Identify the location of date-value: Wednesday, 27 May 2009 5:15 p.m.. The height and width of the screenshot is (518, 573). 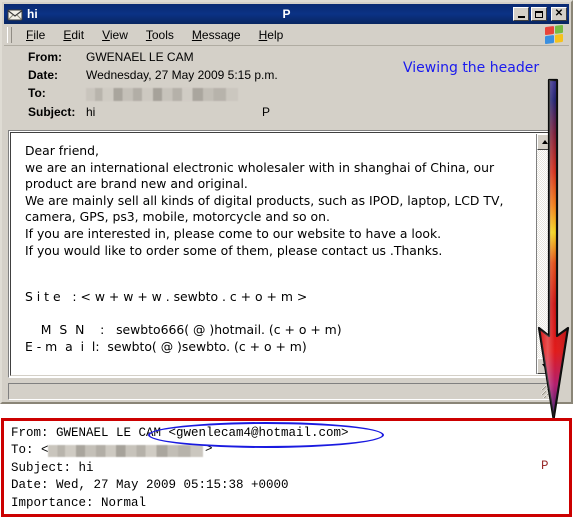
(182, 75).